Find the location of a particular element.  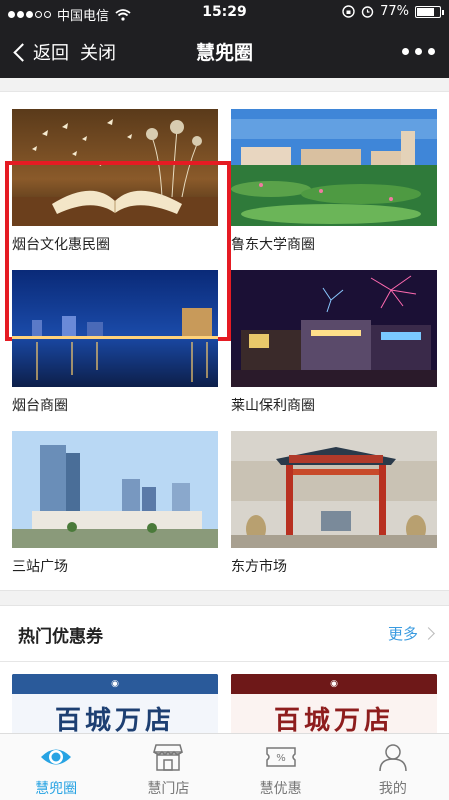

tab-wode: 我的 is located at coordinates (393, 767).